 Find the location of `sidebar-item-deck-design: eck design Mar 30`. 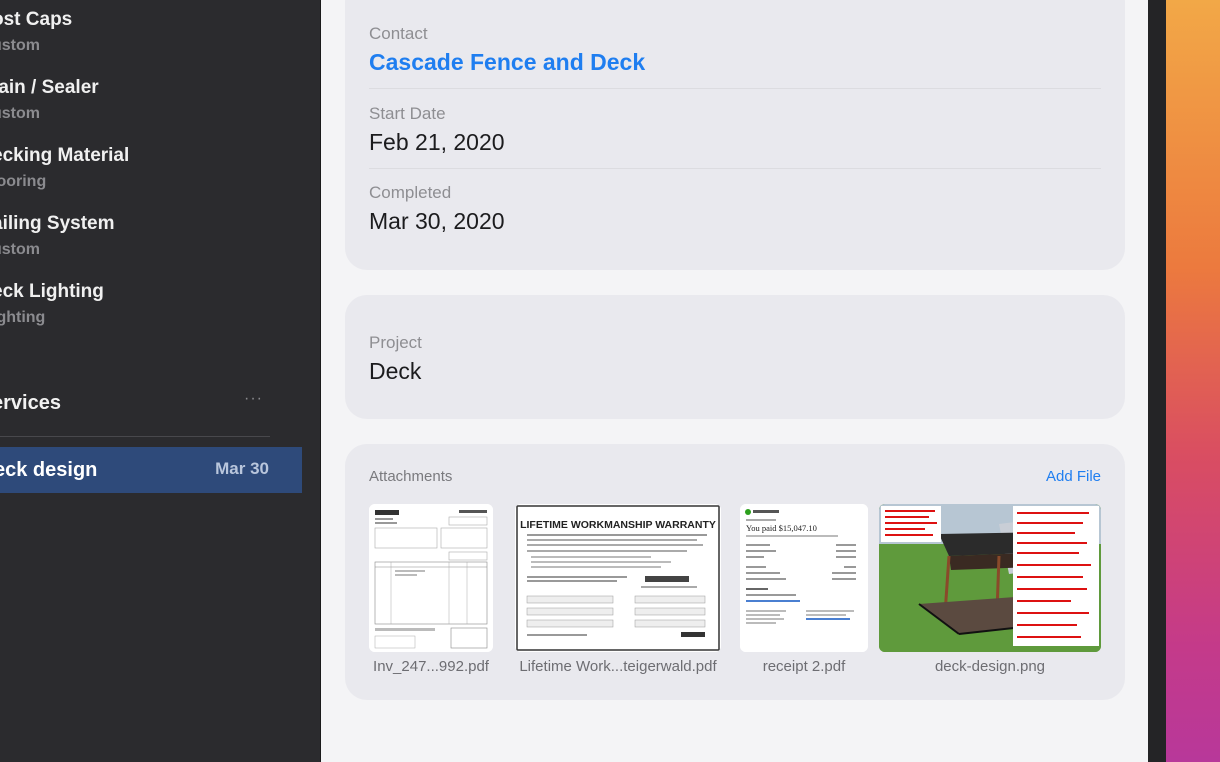

sidebar-item-deck-design: eck design Mar 30 is located at coordinates (151, 470).